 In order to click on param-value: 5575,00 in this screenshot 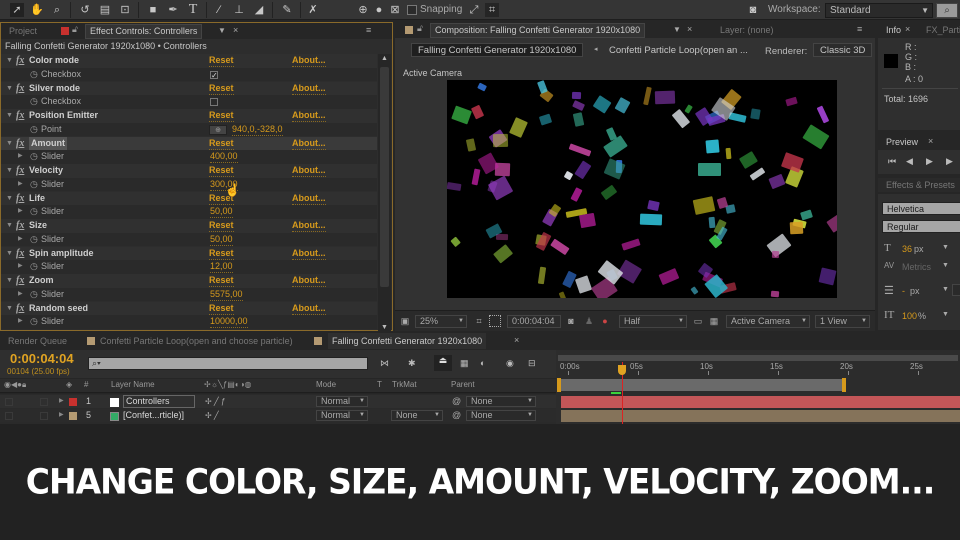, I will do `click(226, 295)`.